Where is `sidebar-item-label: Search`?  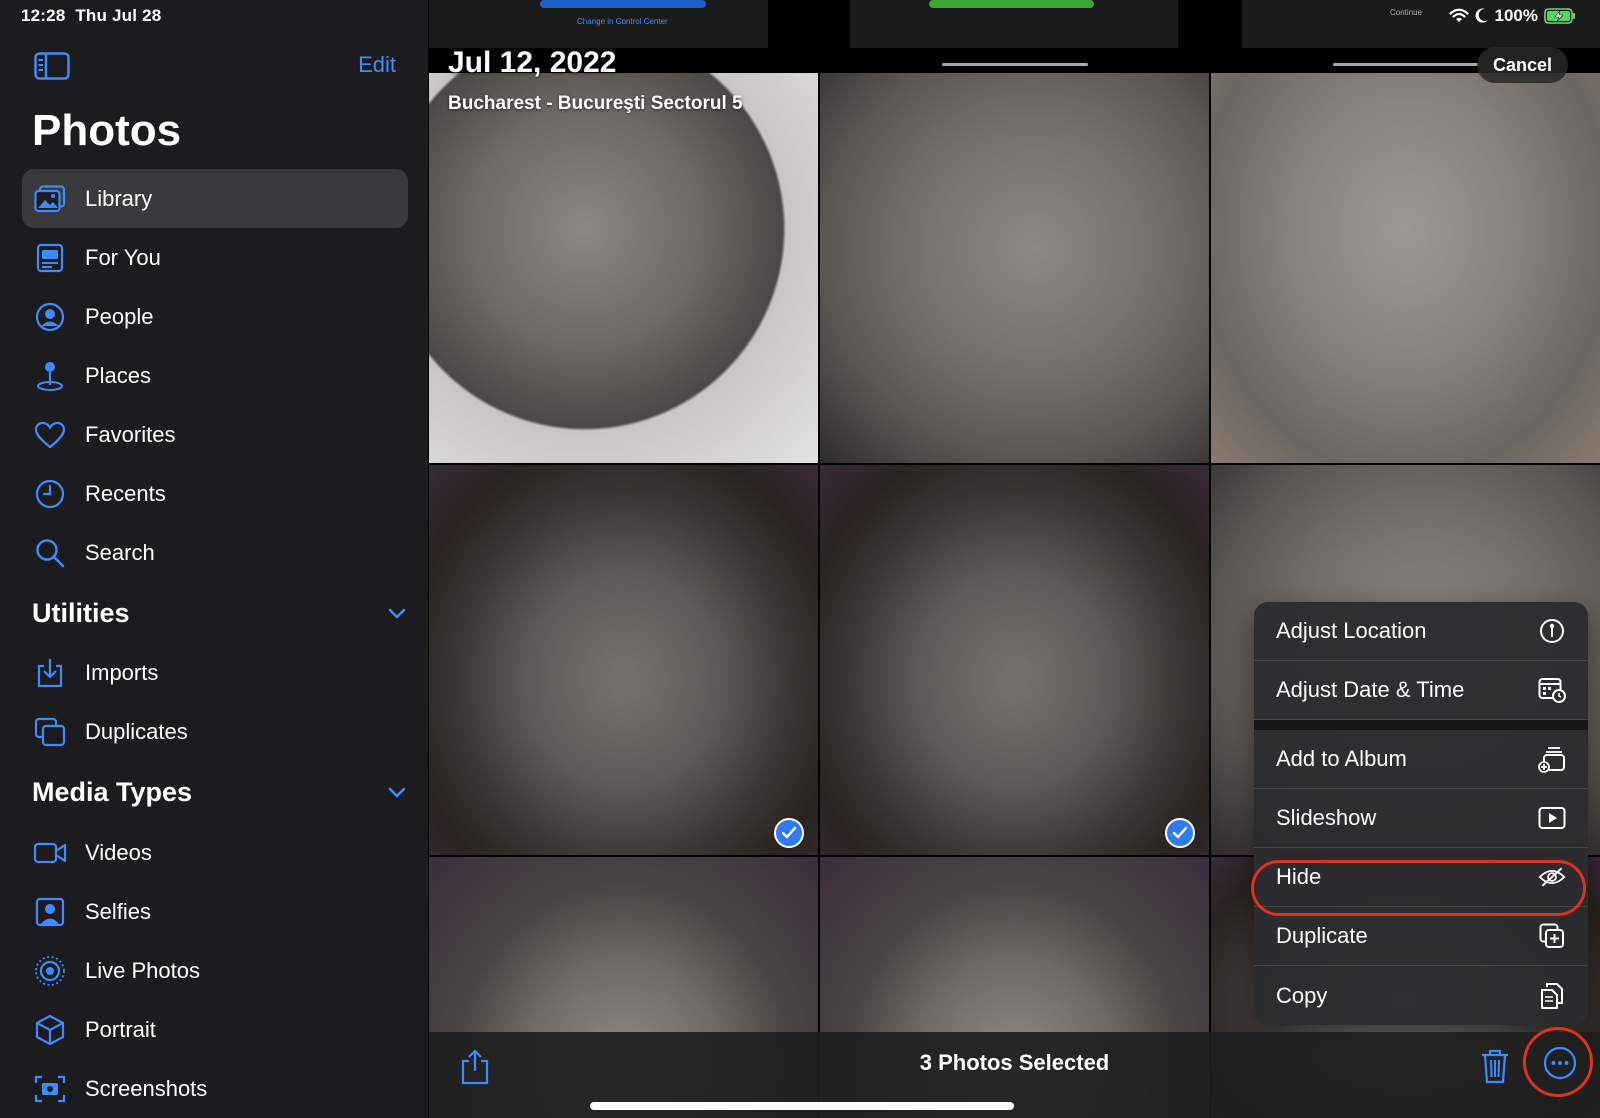
sidebar-item-label: Search is located at coordinates (120, 552).